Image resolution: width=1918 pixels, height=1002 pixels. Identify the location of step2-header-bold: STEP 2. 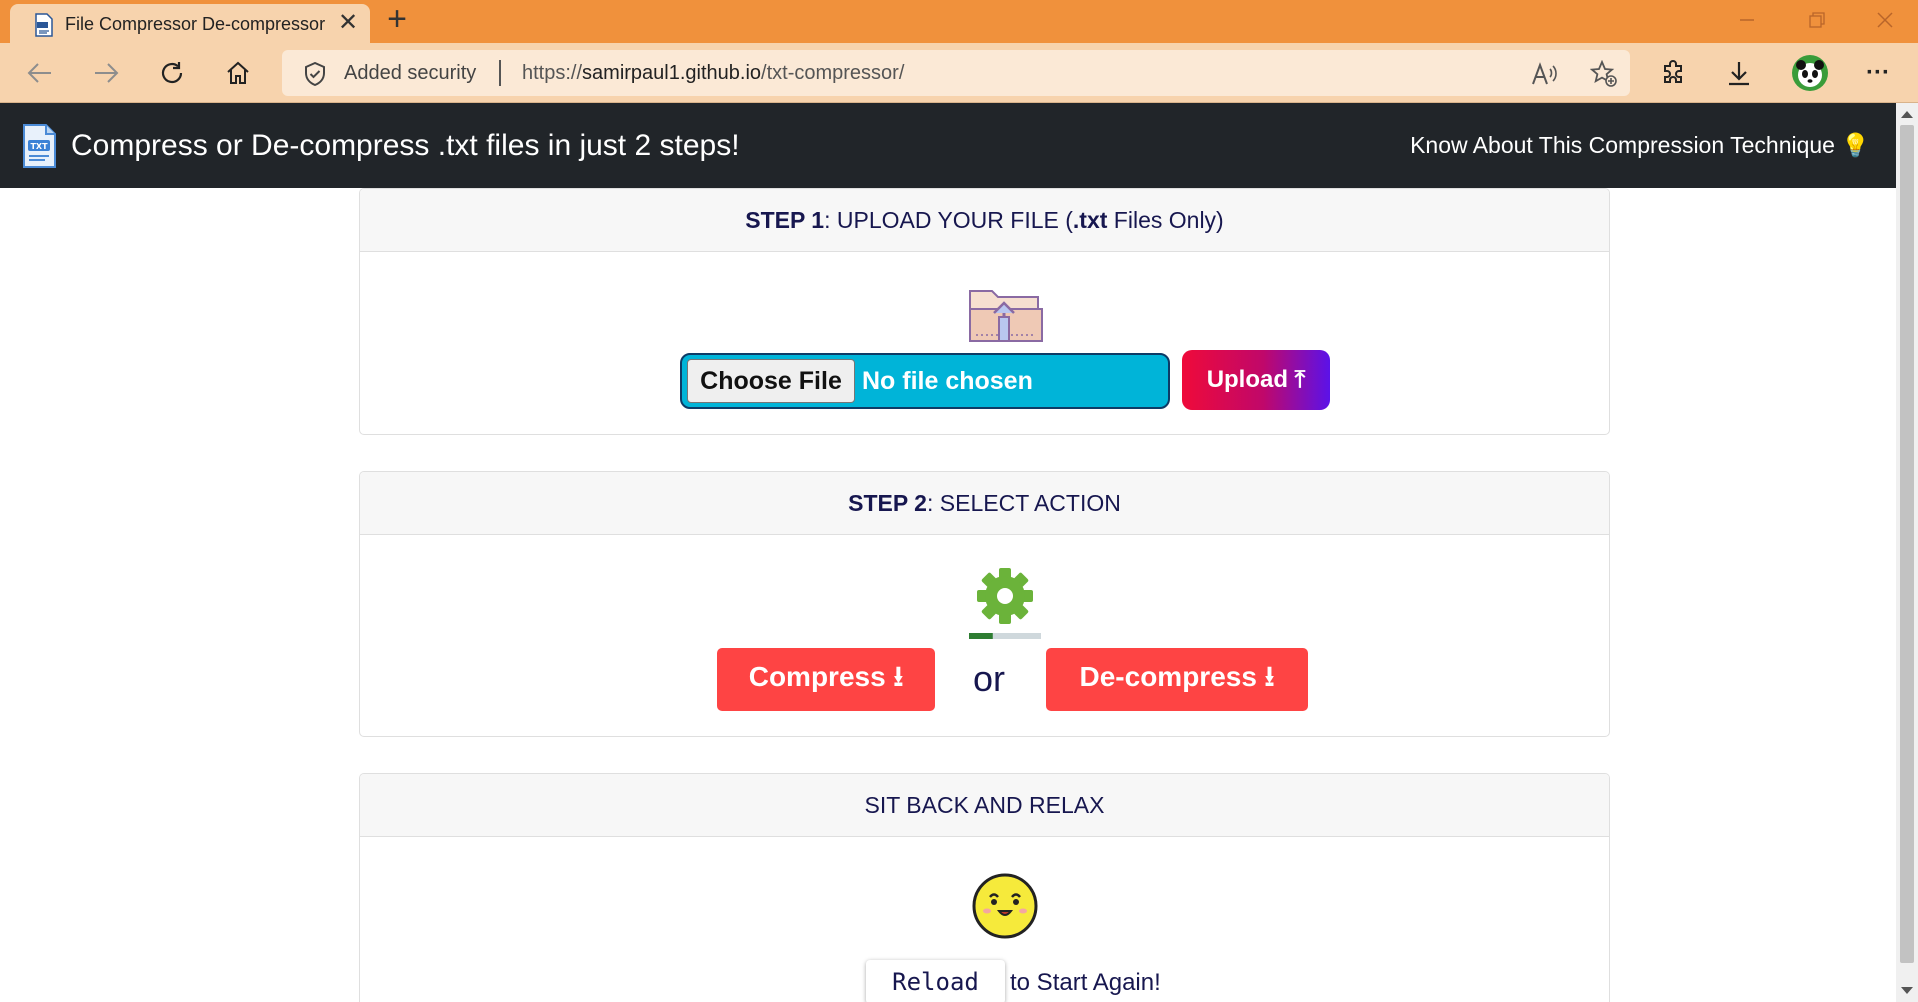
(887, 502).